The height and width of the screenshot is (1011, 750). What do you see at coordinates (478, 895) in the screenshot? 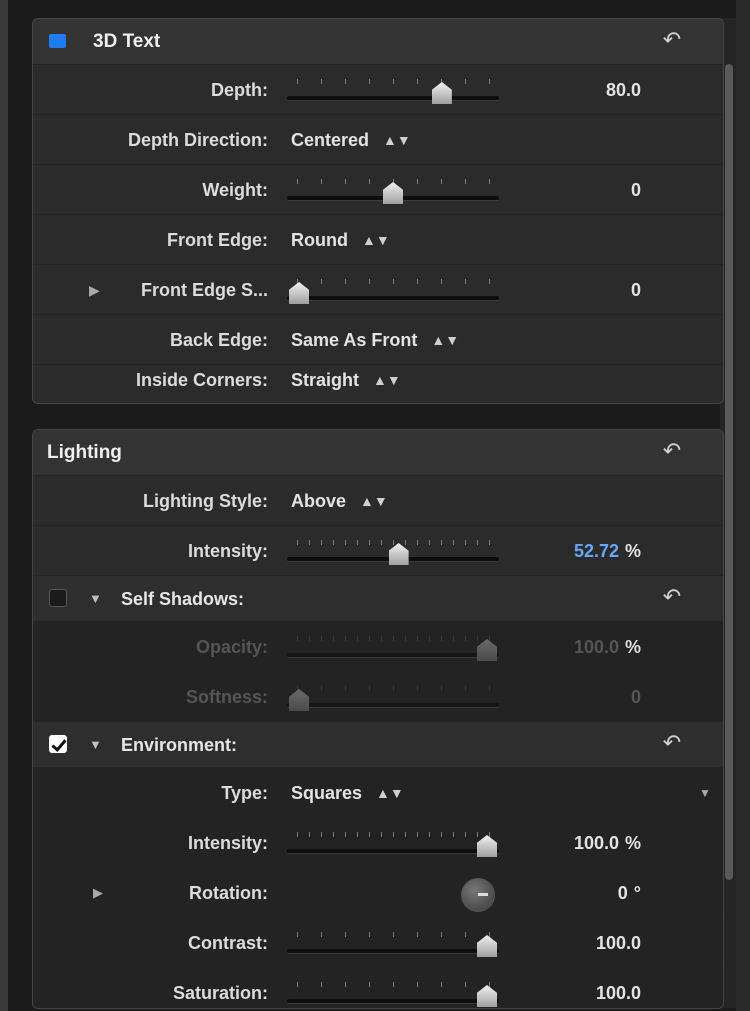
I see `rotation-dial` at bounding box center [478, 895].